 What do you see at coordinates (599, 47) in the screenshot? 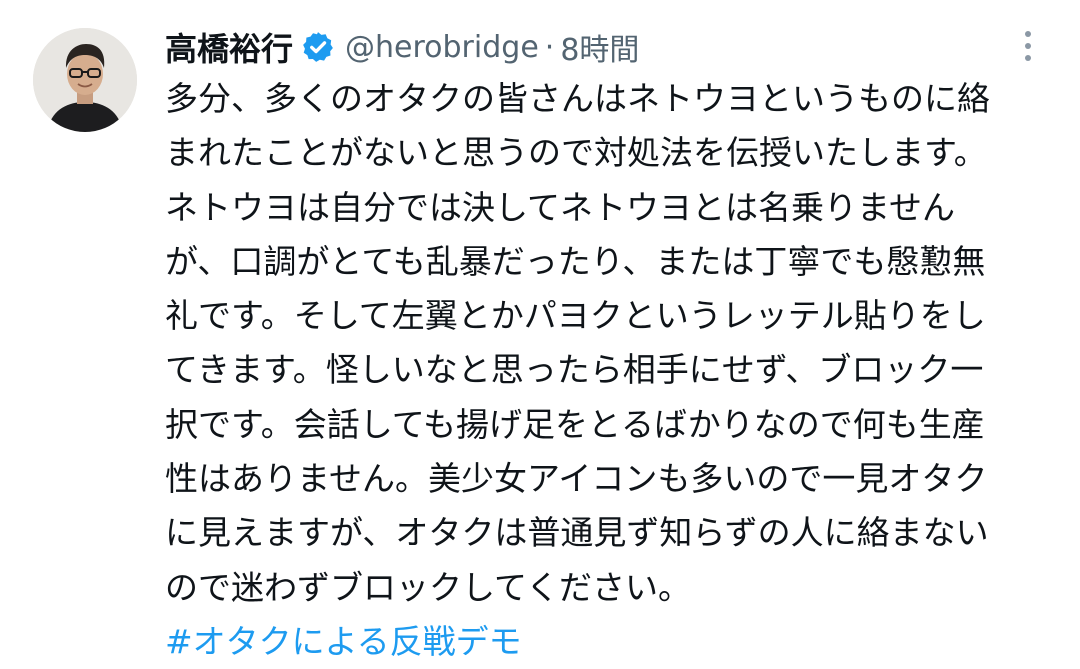
I see `timestamp: 8時間` at bounding box center [599, 47].